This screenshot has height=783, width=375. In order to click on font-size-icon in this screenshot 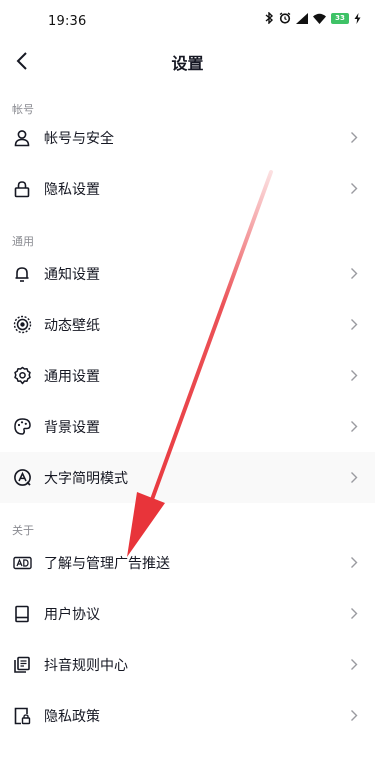, I will do `click(22, 478)`.